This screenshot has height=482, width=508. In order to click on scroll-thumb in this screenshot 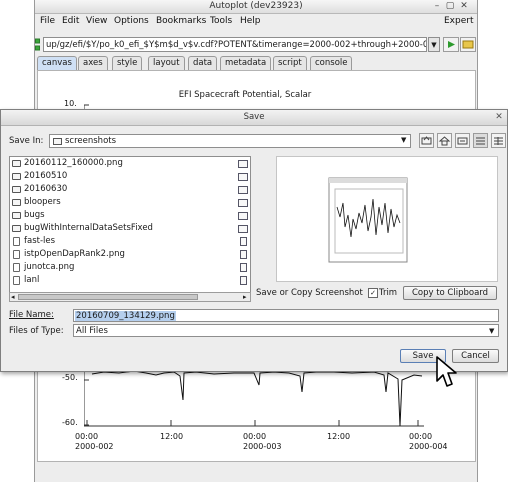, I will do `click(108, 297)`.